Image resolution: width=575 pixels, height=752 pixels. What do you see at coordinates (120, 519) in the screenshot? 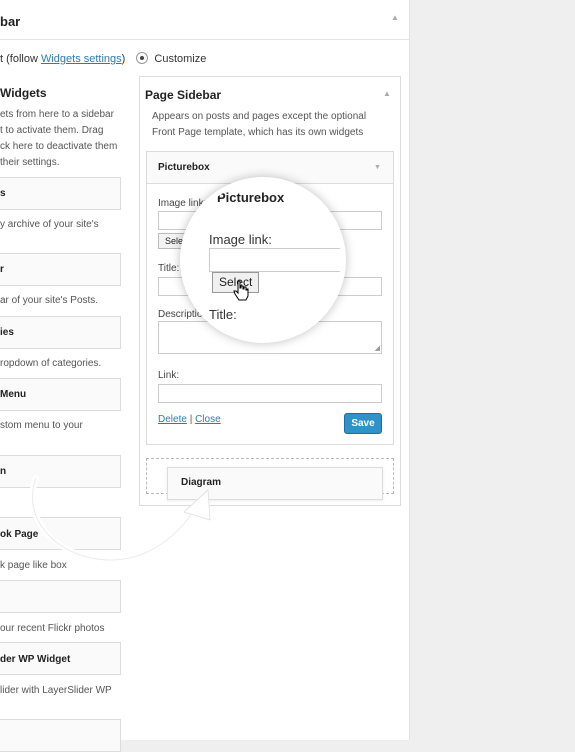
I see `drag-arrow-icon` at bounding box center [120, 519].